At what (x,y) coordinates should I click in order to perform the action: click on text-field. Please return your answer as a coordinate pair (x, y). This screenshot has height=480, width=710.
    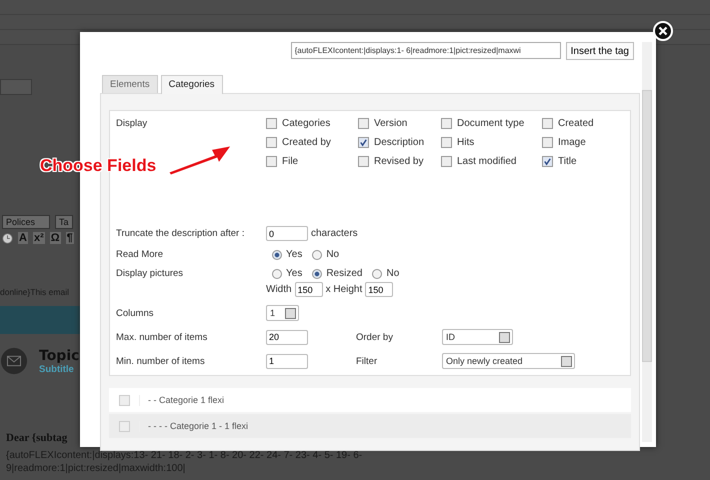
    Looking at the image, I should click on (16, 87).